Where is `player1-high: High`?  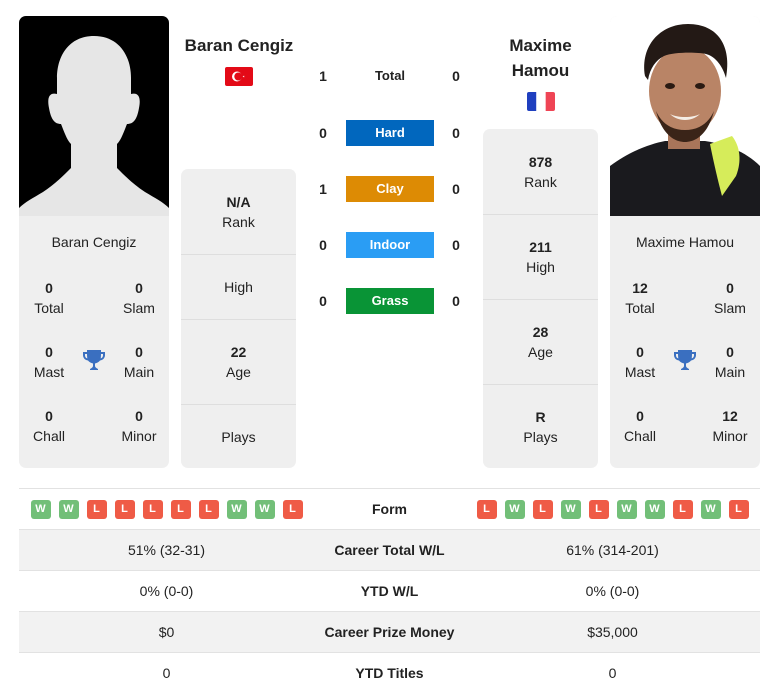 player1-high: High is located at coordinates (238, 286).